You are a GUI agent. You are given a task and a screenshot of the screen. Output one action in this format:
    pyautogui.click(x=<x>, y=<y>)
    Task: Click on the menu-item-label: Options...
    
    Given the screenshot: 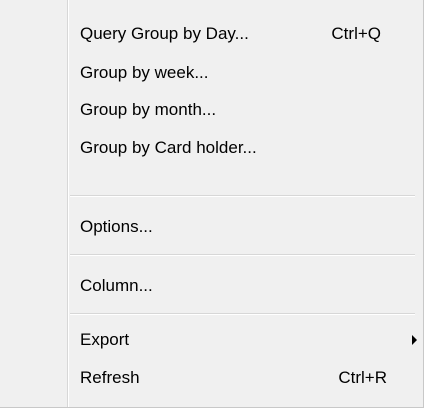 What is the action you would take?
    pyautogui.click(x=116, y=226)
    